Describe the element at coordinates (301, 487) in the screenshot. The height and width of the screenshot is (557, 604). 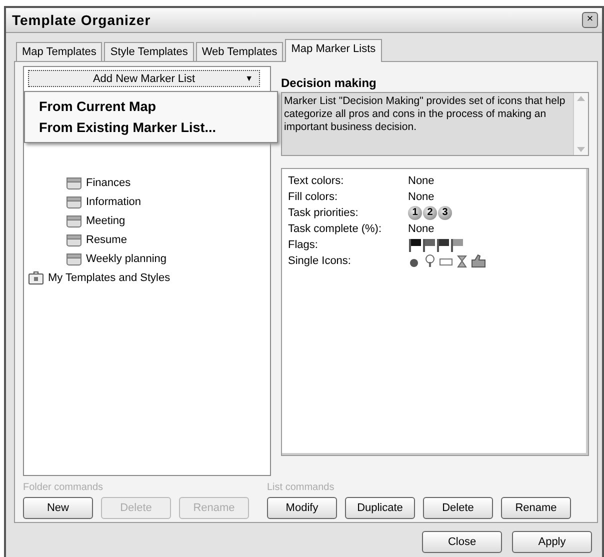
I see `group-label: List commands` at that location.